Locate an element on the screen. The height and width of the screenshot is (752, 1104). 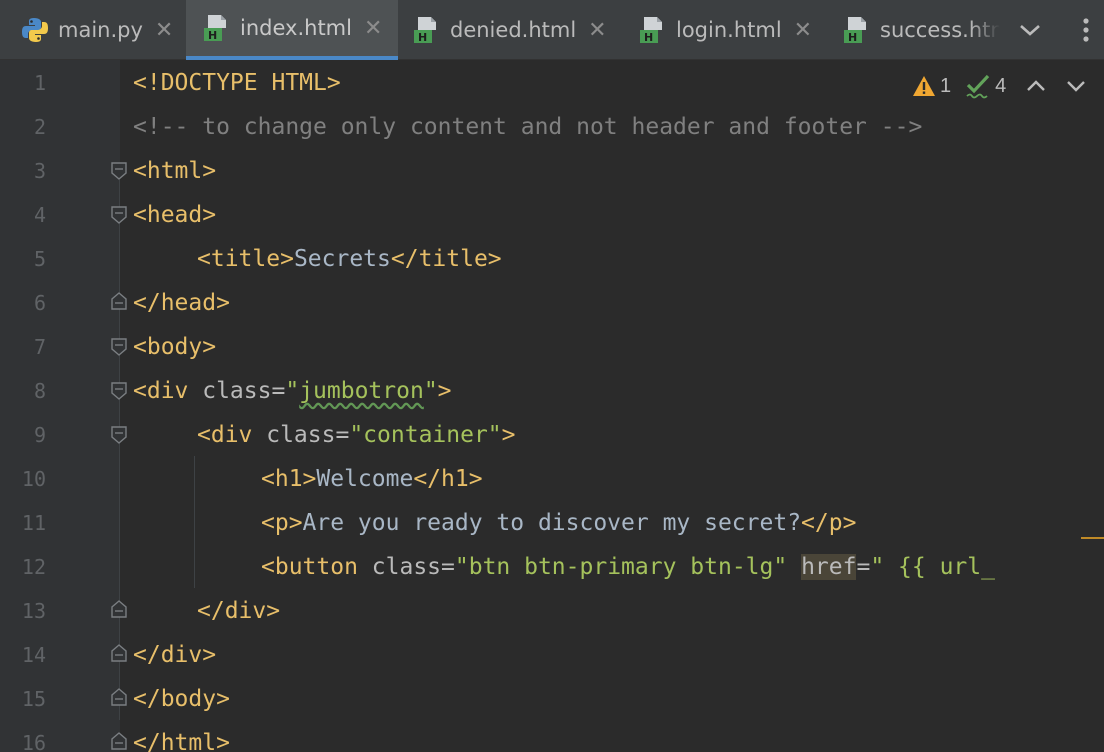
tab-label: login.html is located at coordinates (729, 30).